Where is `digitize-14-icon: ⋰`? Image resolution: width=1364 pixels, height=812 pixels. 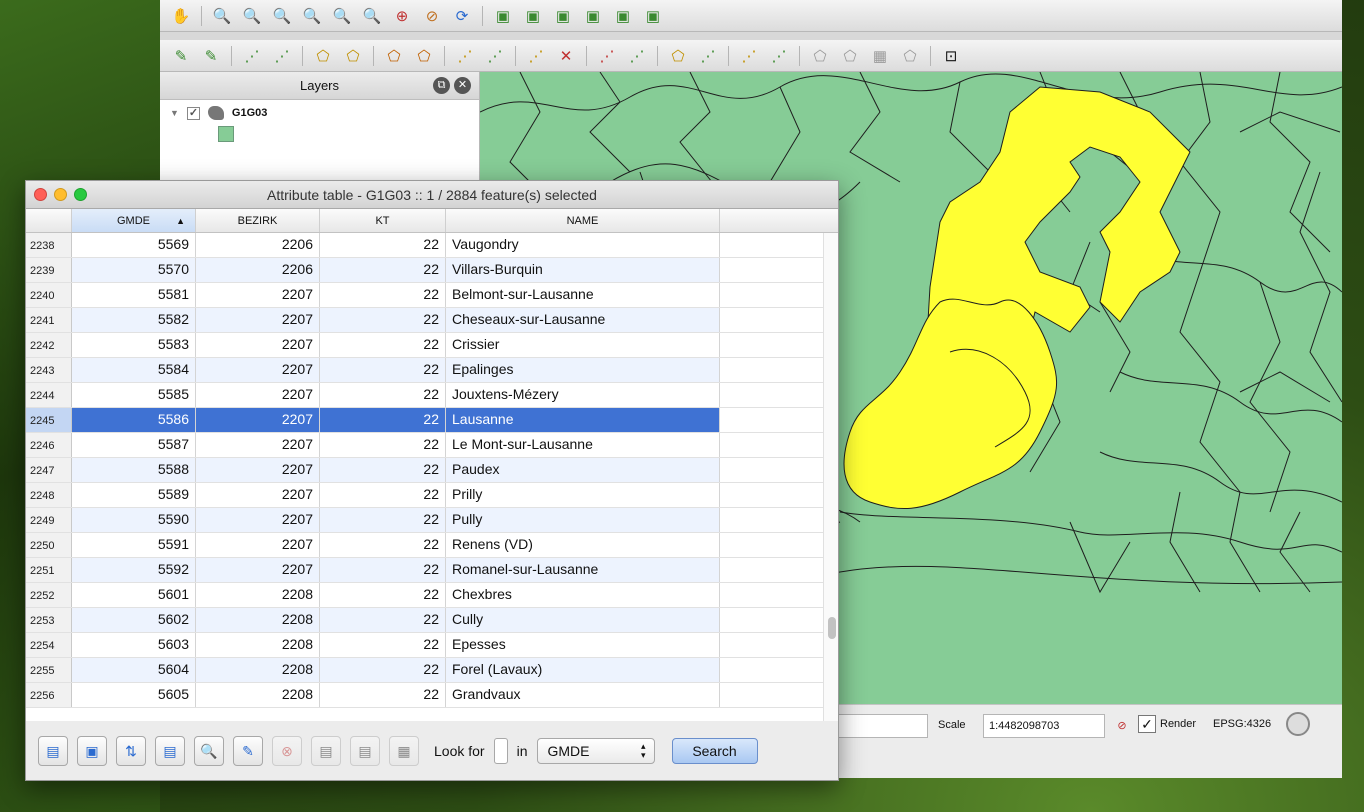
digitize-14-icon: ⋰ is located at coordinates (637, 56).